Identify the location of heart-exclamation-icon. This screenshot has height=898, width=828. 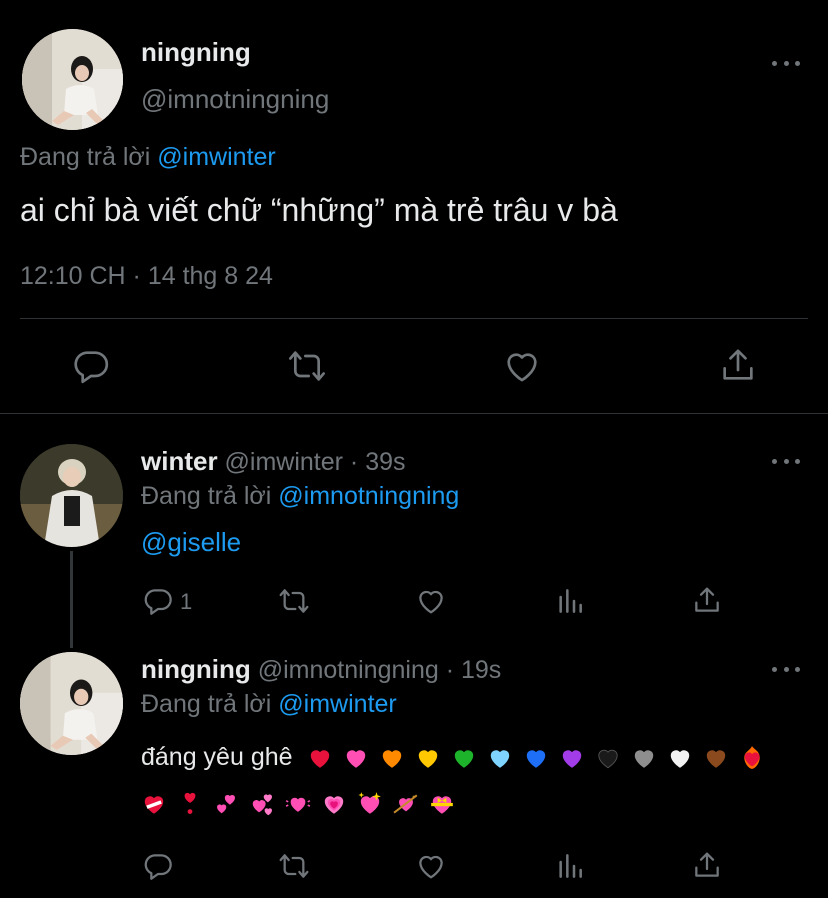
(190, 804).